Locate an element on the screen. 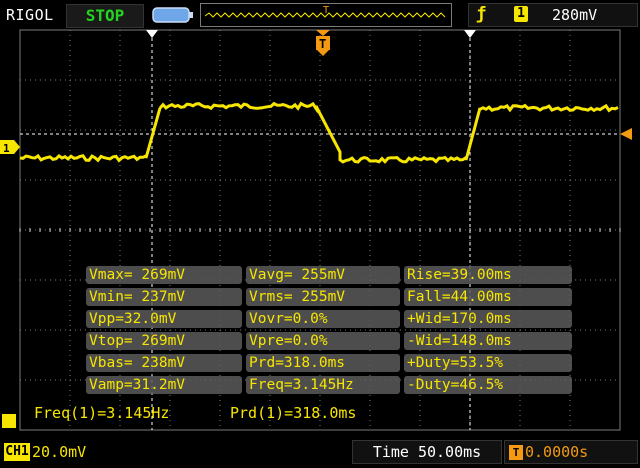 This screenshot has height=468, width=640. frequency-readout: Freq(1)=3.145Hz is located at coordinates (102, 413).